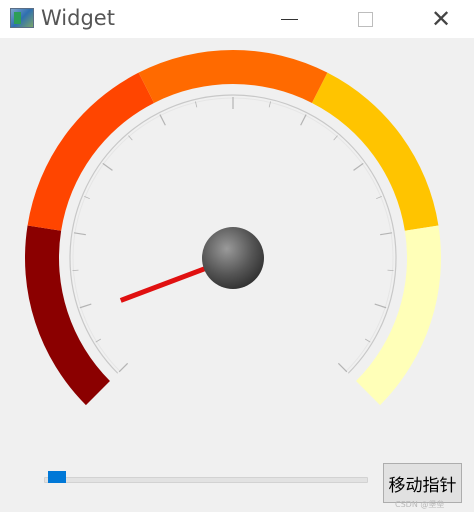 The height and width of the screenshot is (512, 474). I want to click on slider-groove, so click(206, 480).